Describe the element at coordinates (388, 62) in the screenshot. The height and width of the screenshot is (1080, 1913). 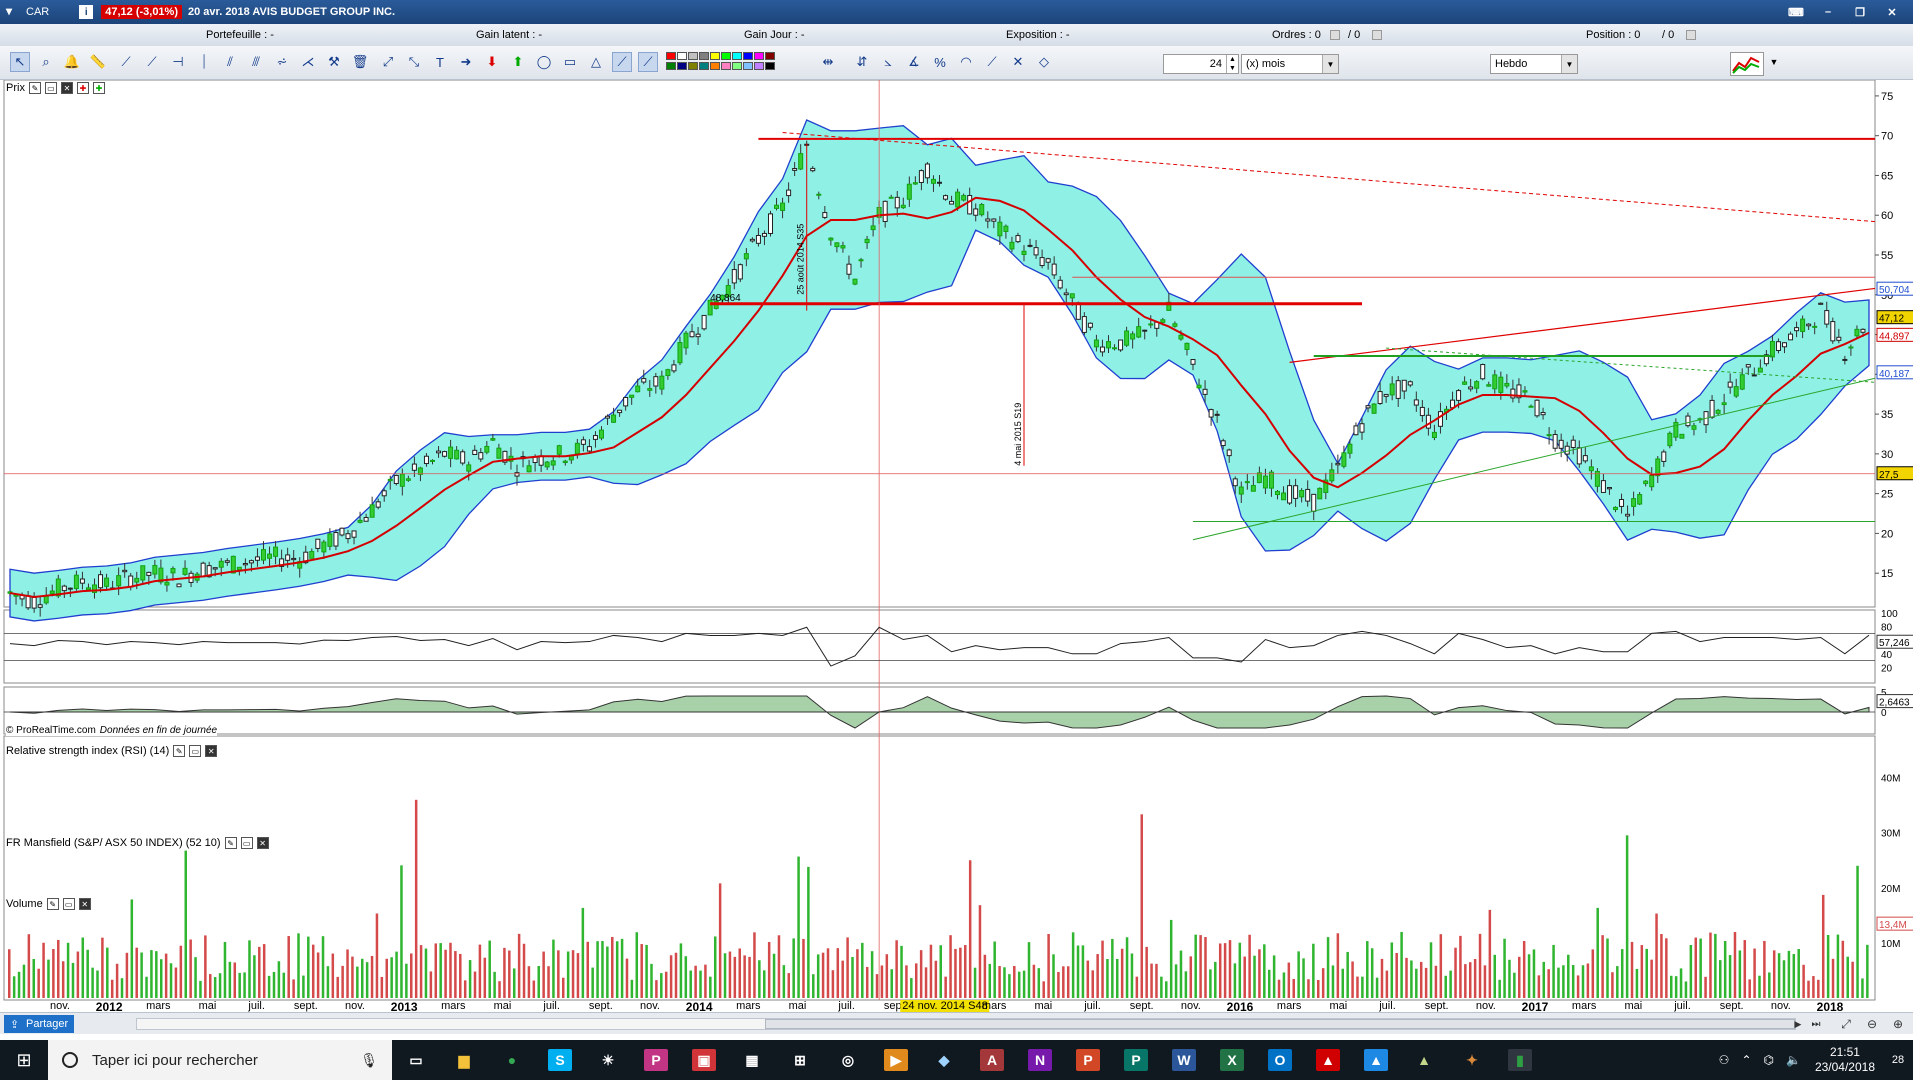
I see `fib-tool-icon: ⤢` at that location.